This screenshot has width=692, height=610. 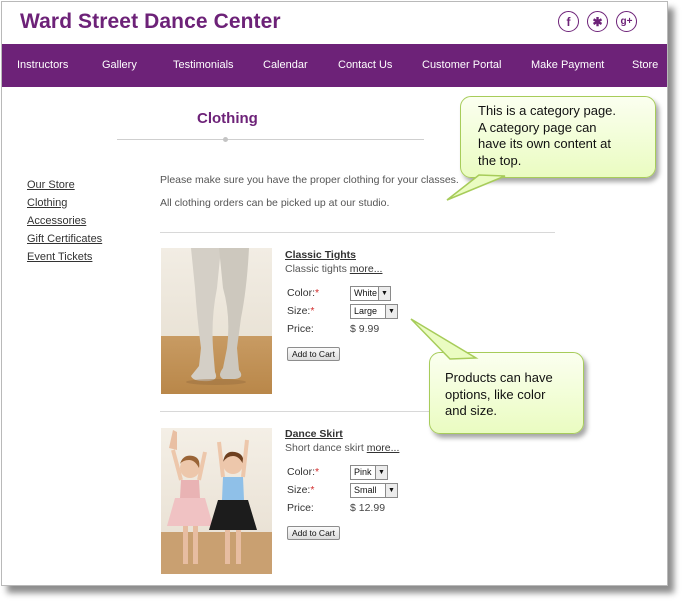 What do you see at coordinates (324, 448) in the screenshot?
I see `product-description-text: Short dance skirt` at bounding box center [324, 448].